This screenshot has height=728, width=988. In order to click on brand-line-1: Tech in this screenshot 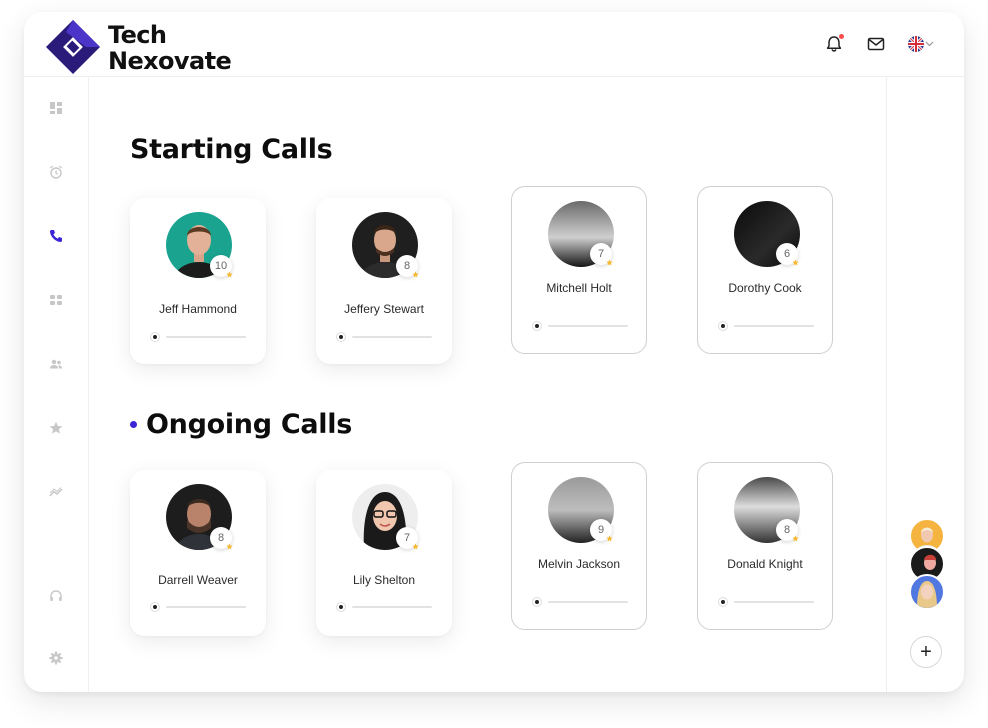, I will do `click(137, 35)`.